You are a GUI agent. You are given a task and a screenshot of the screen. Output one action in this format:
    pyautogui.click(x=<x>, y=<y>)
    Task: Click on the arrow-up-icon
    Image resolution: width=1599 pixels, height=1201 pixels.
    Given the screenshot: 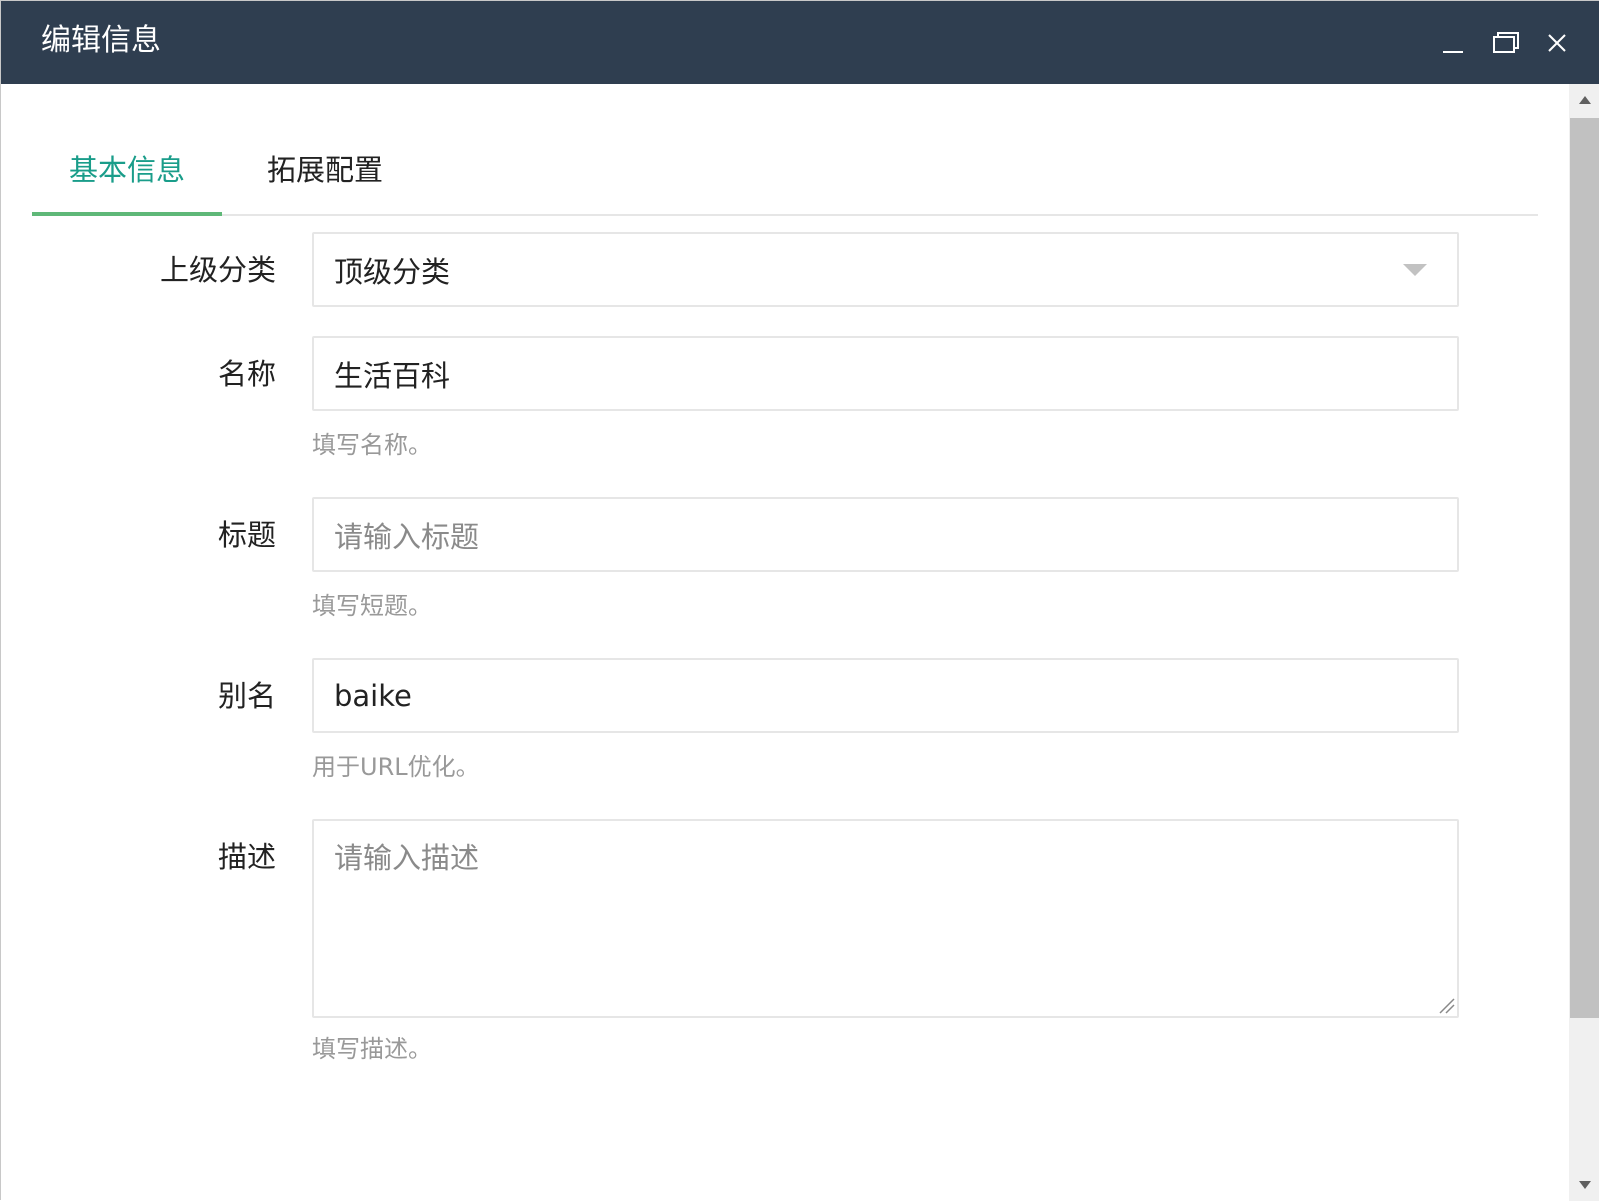 What is the action you would take?
    pyautogui.click(x=1584, y=100)
    